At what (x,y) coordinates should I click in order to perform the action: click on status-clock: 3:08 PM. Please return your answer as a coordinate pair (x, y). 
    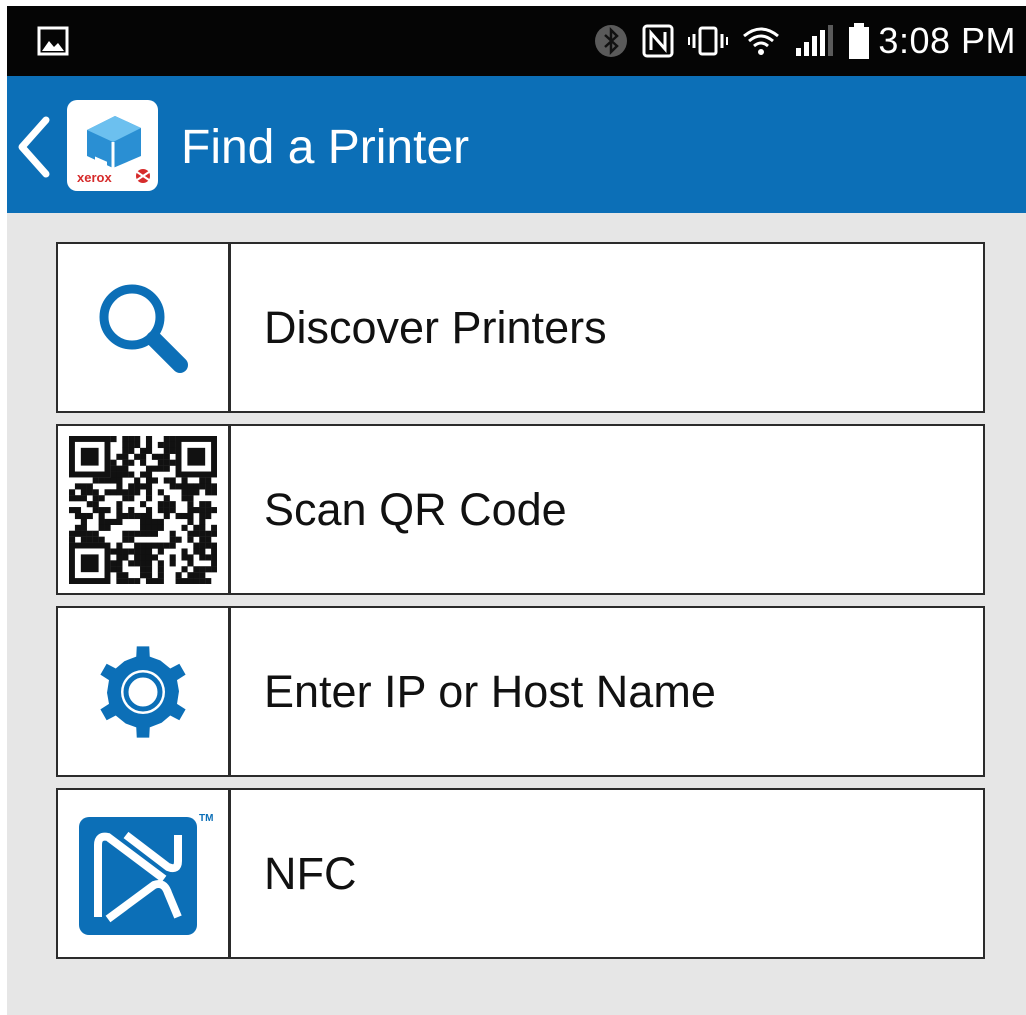
    Looking at the image, I should click on (947, 40).